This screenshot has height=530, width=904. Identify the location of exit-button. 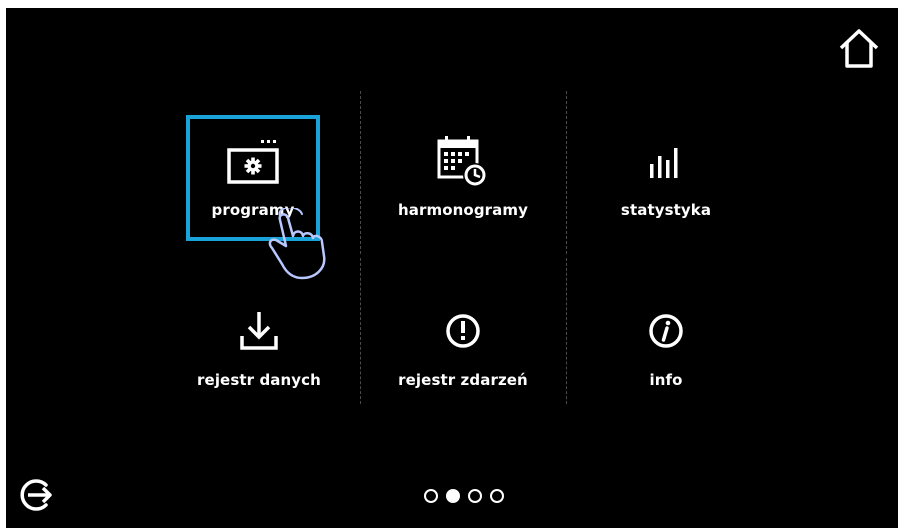
(37, 495).